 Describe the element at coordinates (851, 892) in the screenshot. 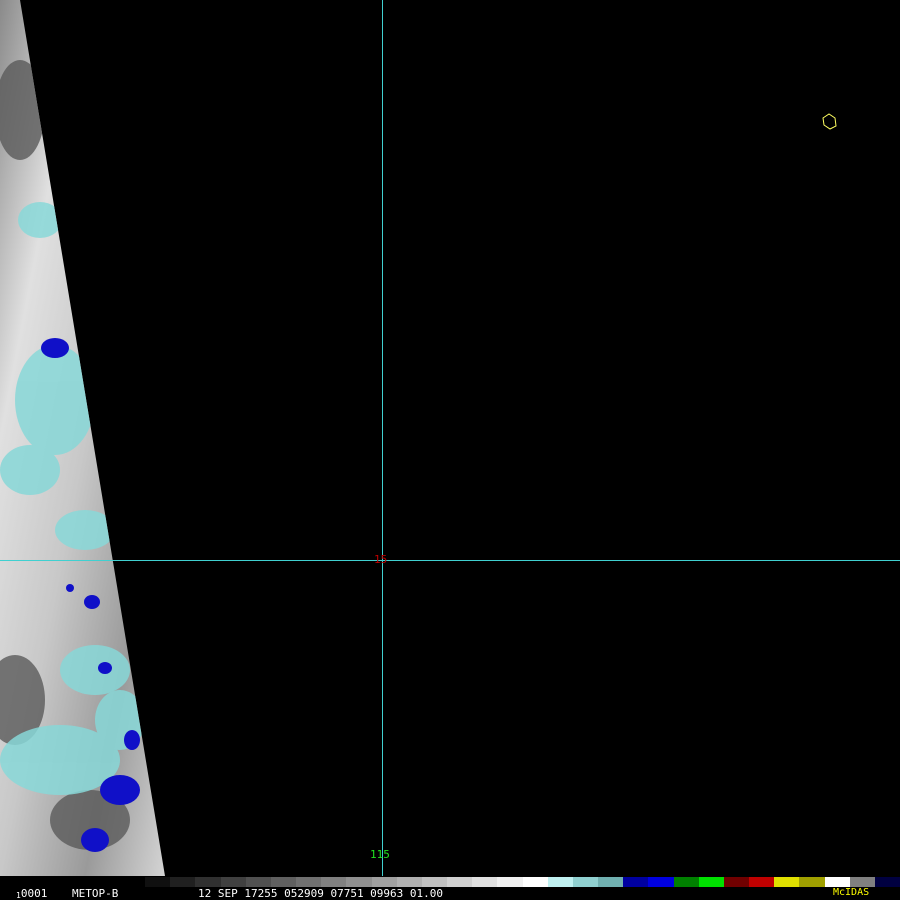

I see `software-label: McIDAS` at that location.